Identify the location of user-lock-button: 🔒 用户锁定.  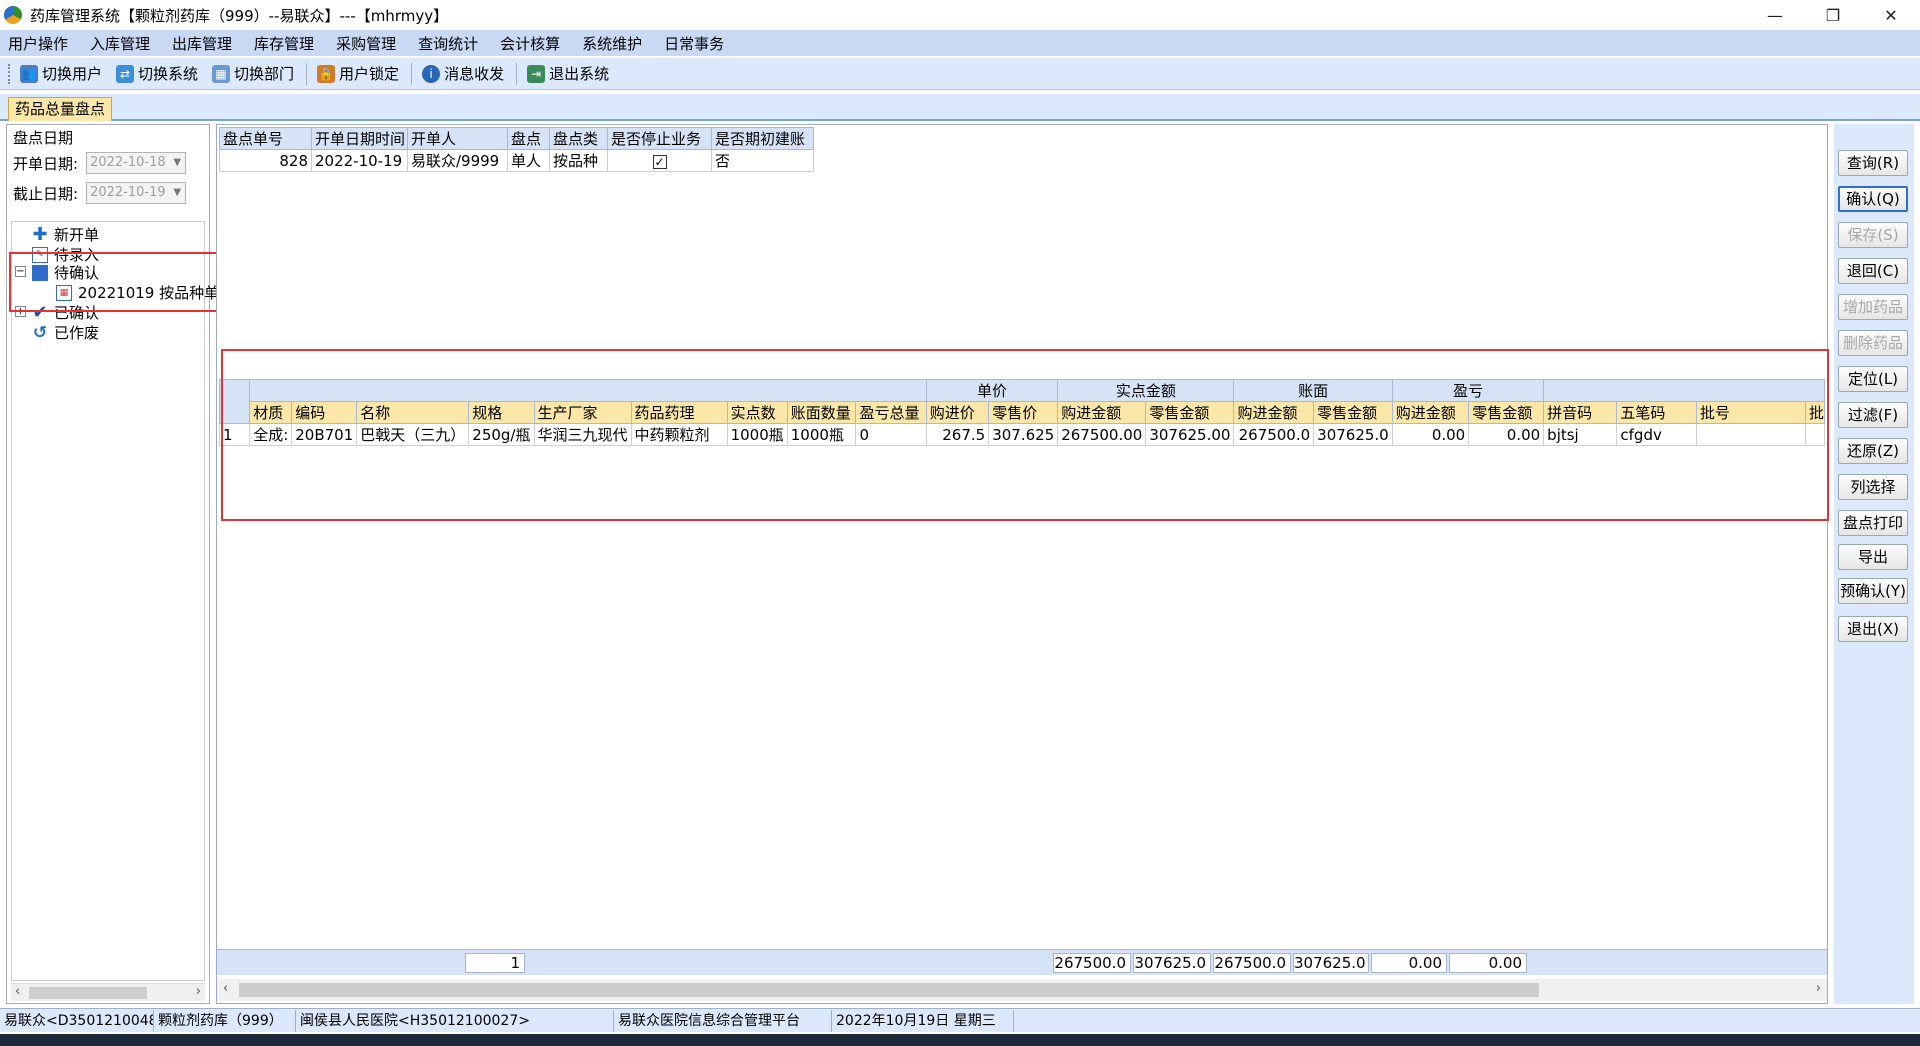
(358, 73).